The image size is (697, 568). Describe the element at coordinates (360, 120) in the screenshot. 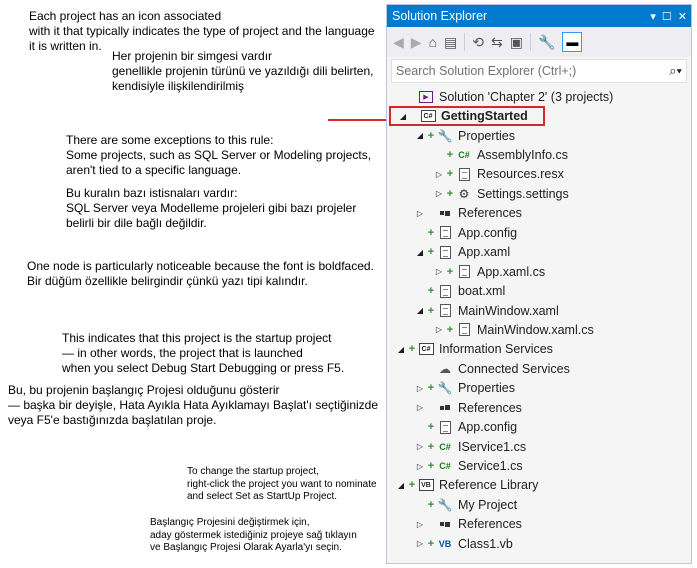

I see `callout-line` at that location.